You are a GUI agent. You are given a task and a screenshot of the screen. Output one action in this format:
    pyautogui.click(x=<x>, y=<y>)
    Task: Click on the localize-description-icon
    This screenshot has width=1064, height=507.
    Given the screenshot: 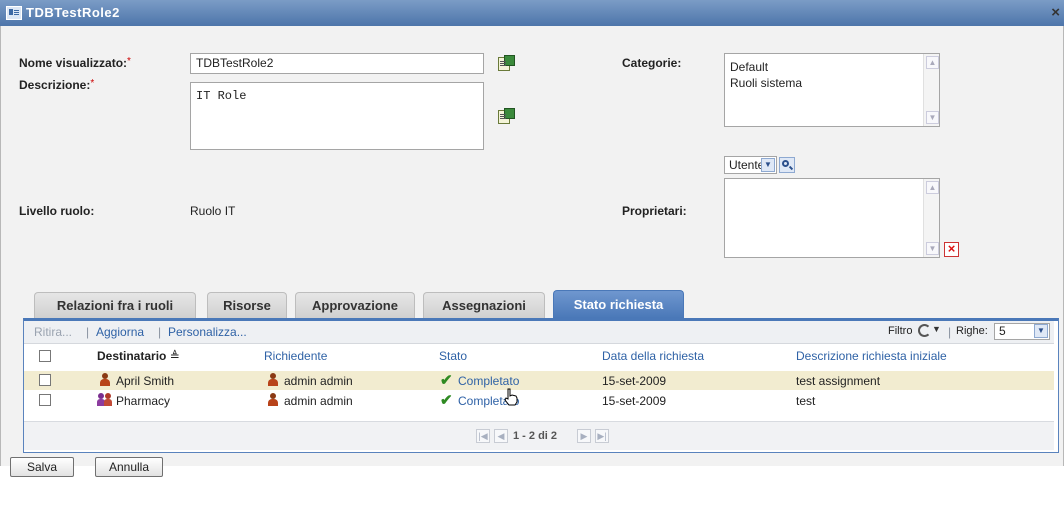 What is the action you would take?
    pyautogui.click(x=506, y=116)
    